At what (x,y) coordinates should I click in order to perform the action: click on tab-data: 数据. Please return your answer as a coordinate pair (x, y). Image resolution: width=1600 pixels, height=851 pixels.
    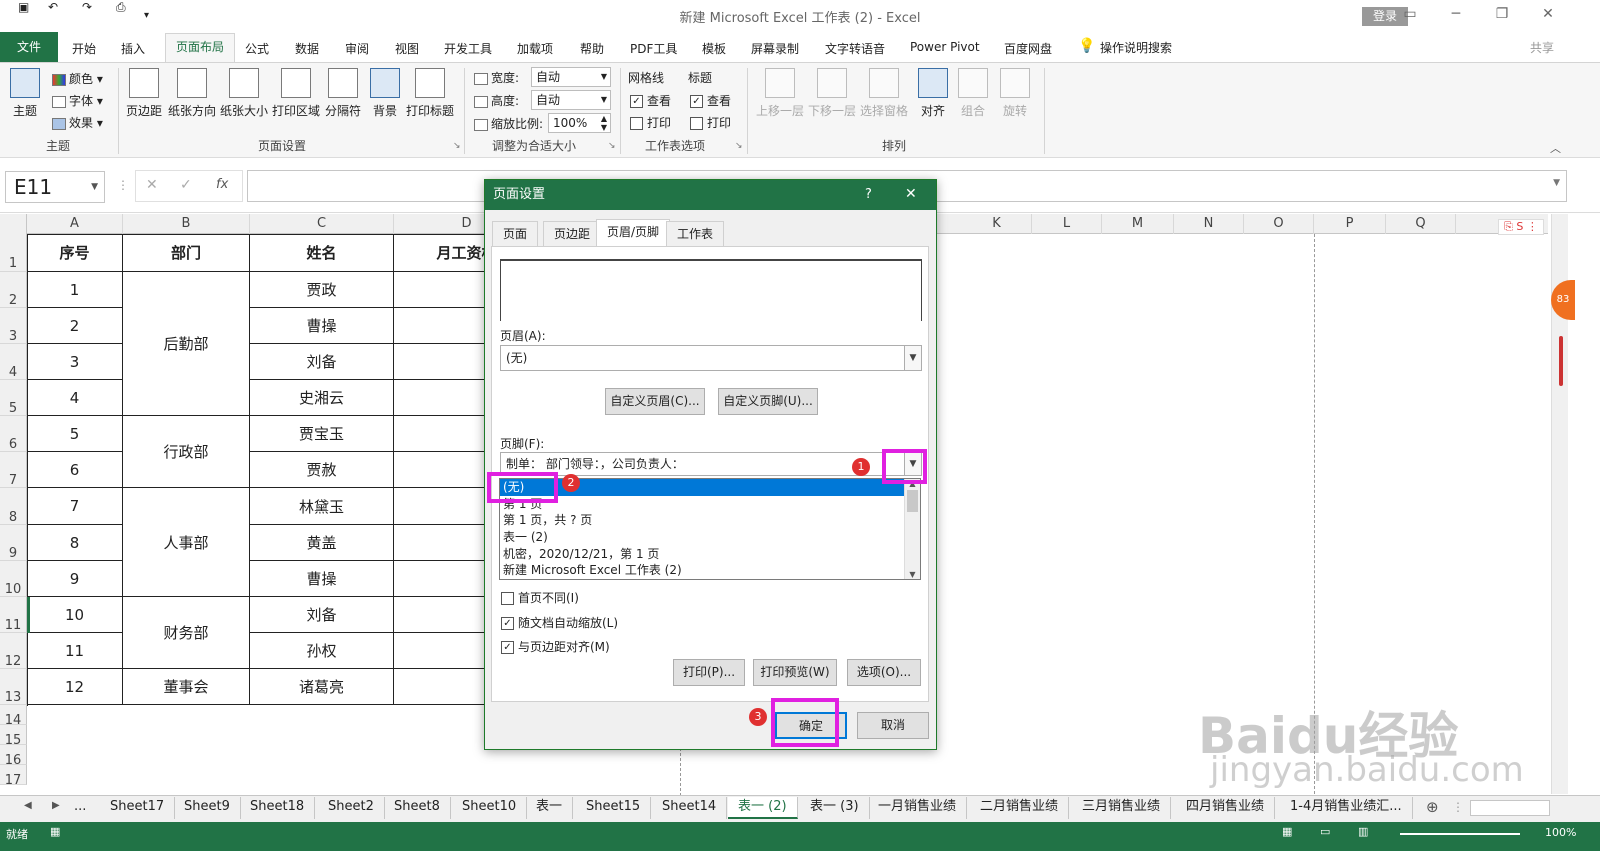
    Looking at the image, I should click on (307, 48).